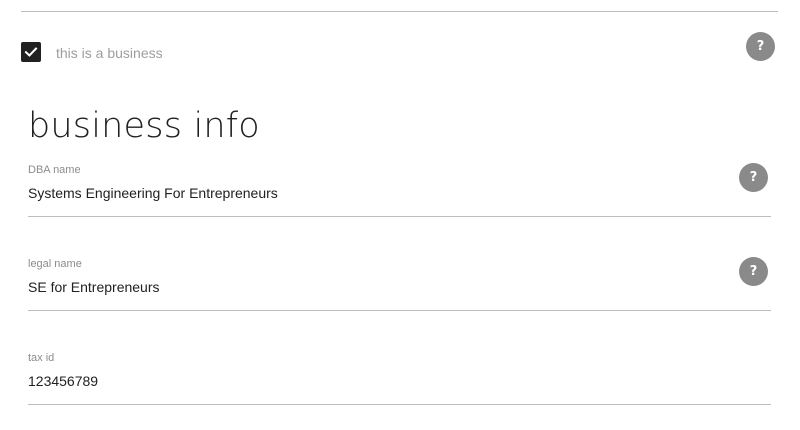  Describe the element at coordinates (368, 193) in the screenshot. I see `dba-name-input` at that location.